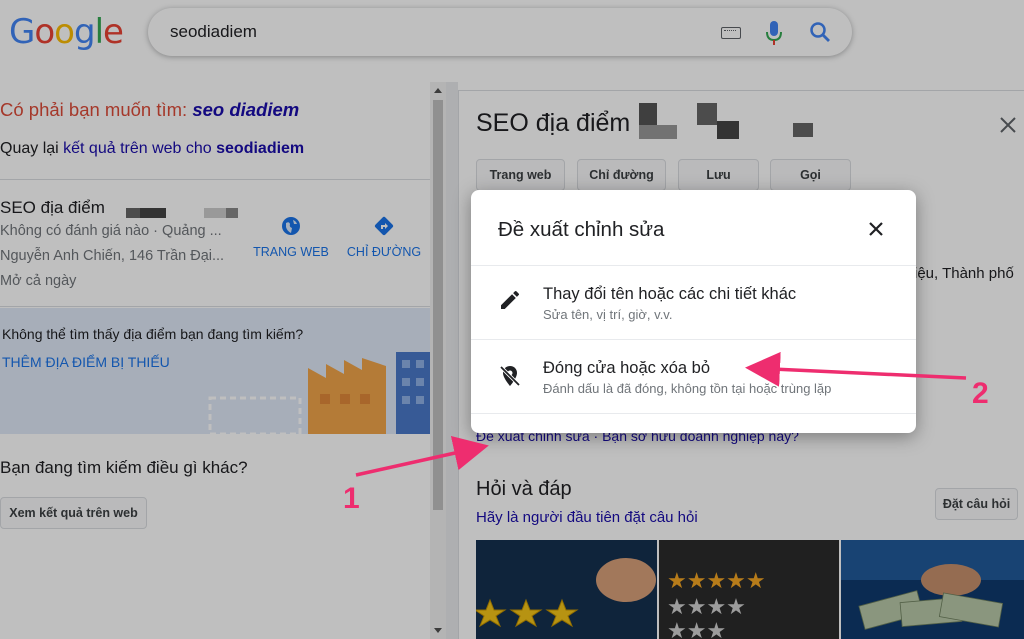 The image size is (1024, 639). I want to click on option-title: Thay đổi tên hoặc các chi tiết khác, so click(670, 294).